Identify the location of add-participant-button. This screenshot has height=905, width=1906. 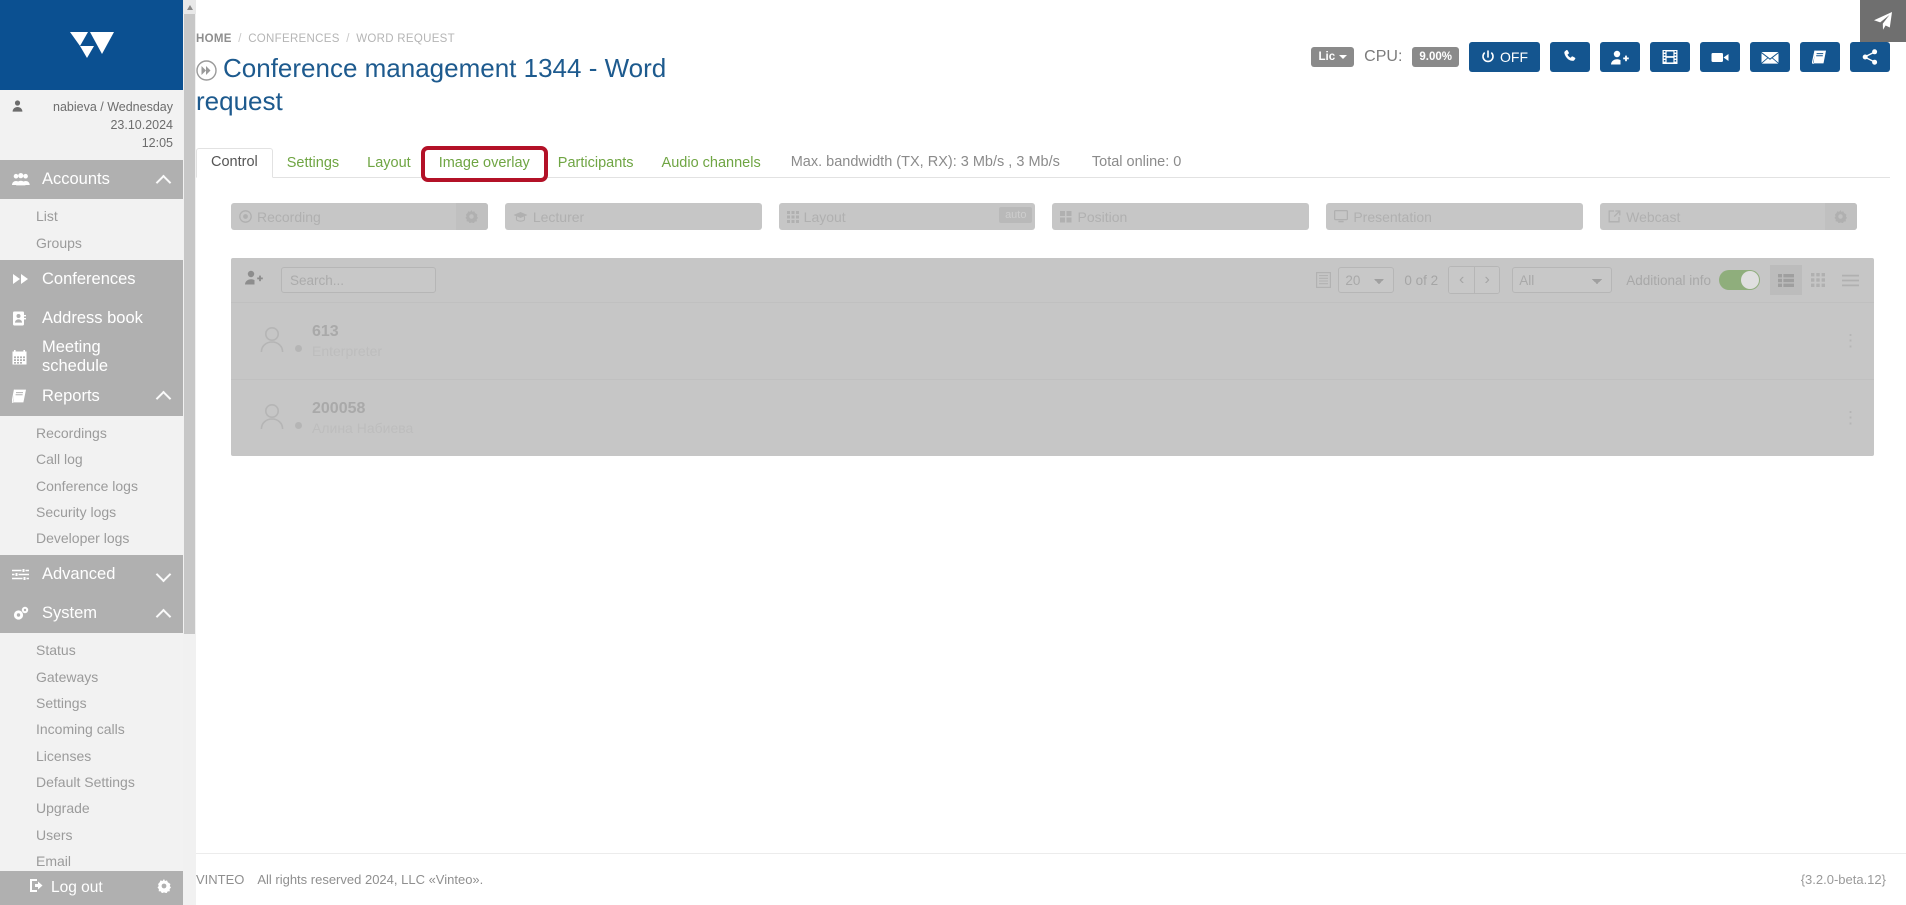
(1620, 57).